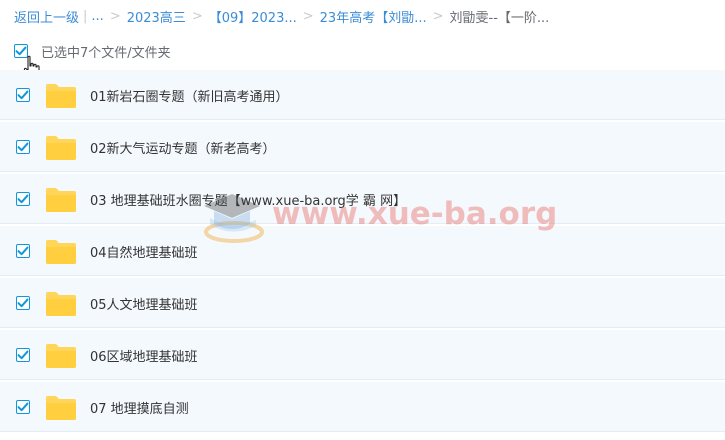  I want to click on breadcrumb-item-2023: 2023高三, so click(156, 16).